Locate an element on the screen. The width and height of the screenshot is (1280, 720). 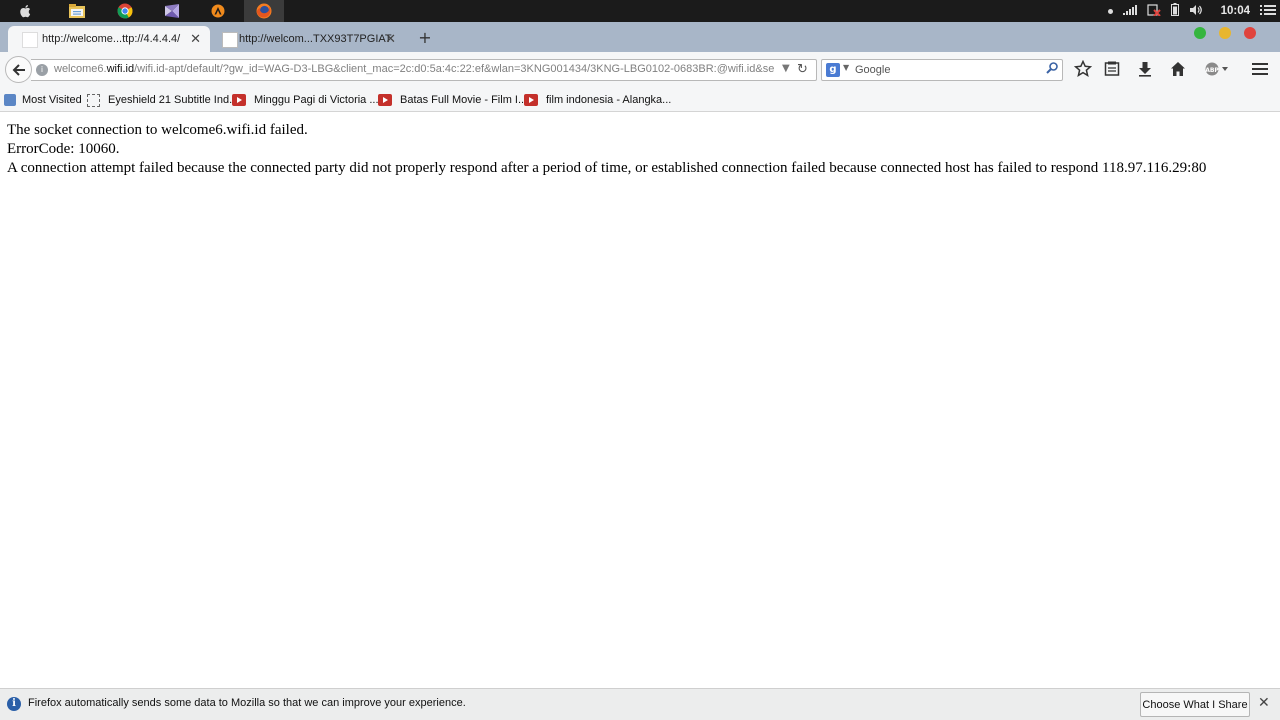
home-icon is located at coordinates (1178, 69).